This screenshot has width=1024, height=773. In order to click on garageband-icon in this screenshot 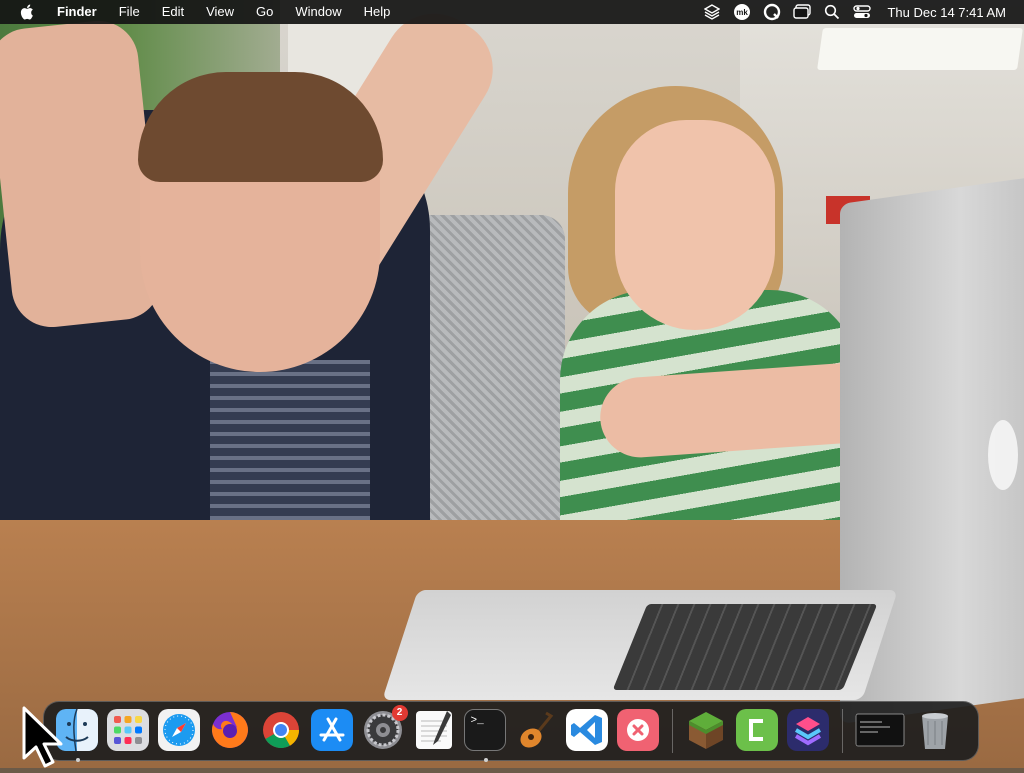, I will do `click(536, 730)`.